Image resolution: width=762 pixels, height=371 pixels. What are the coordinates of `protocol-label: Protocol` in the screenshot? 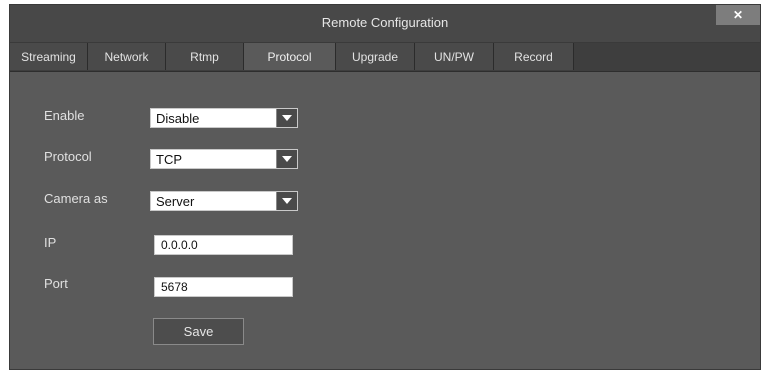 It's located at (68, 156).